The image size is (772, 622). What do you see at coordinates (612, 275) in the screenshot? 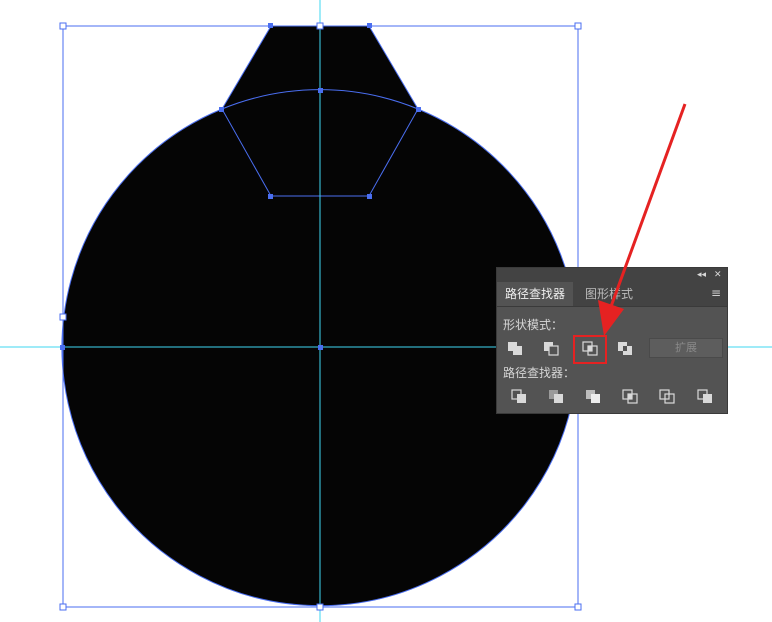
I see `panel-titlebar: ◂◂ ✕` at bounding box center [612, 275].